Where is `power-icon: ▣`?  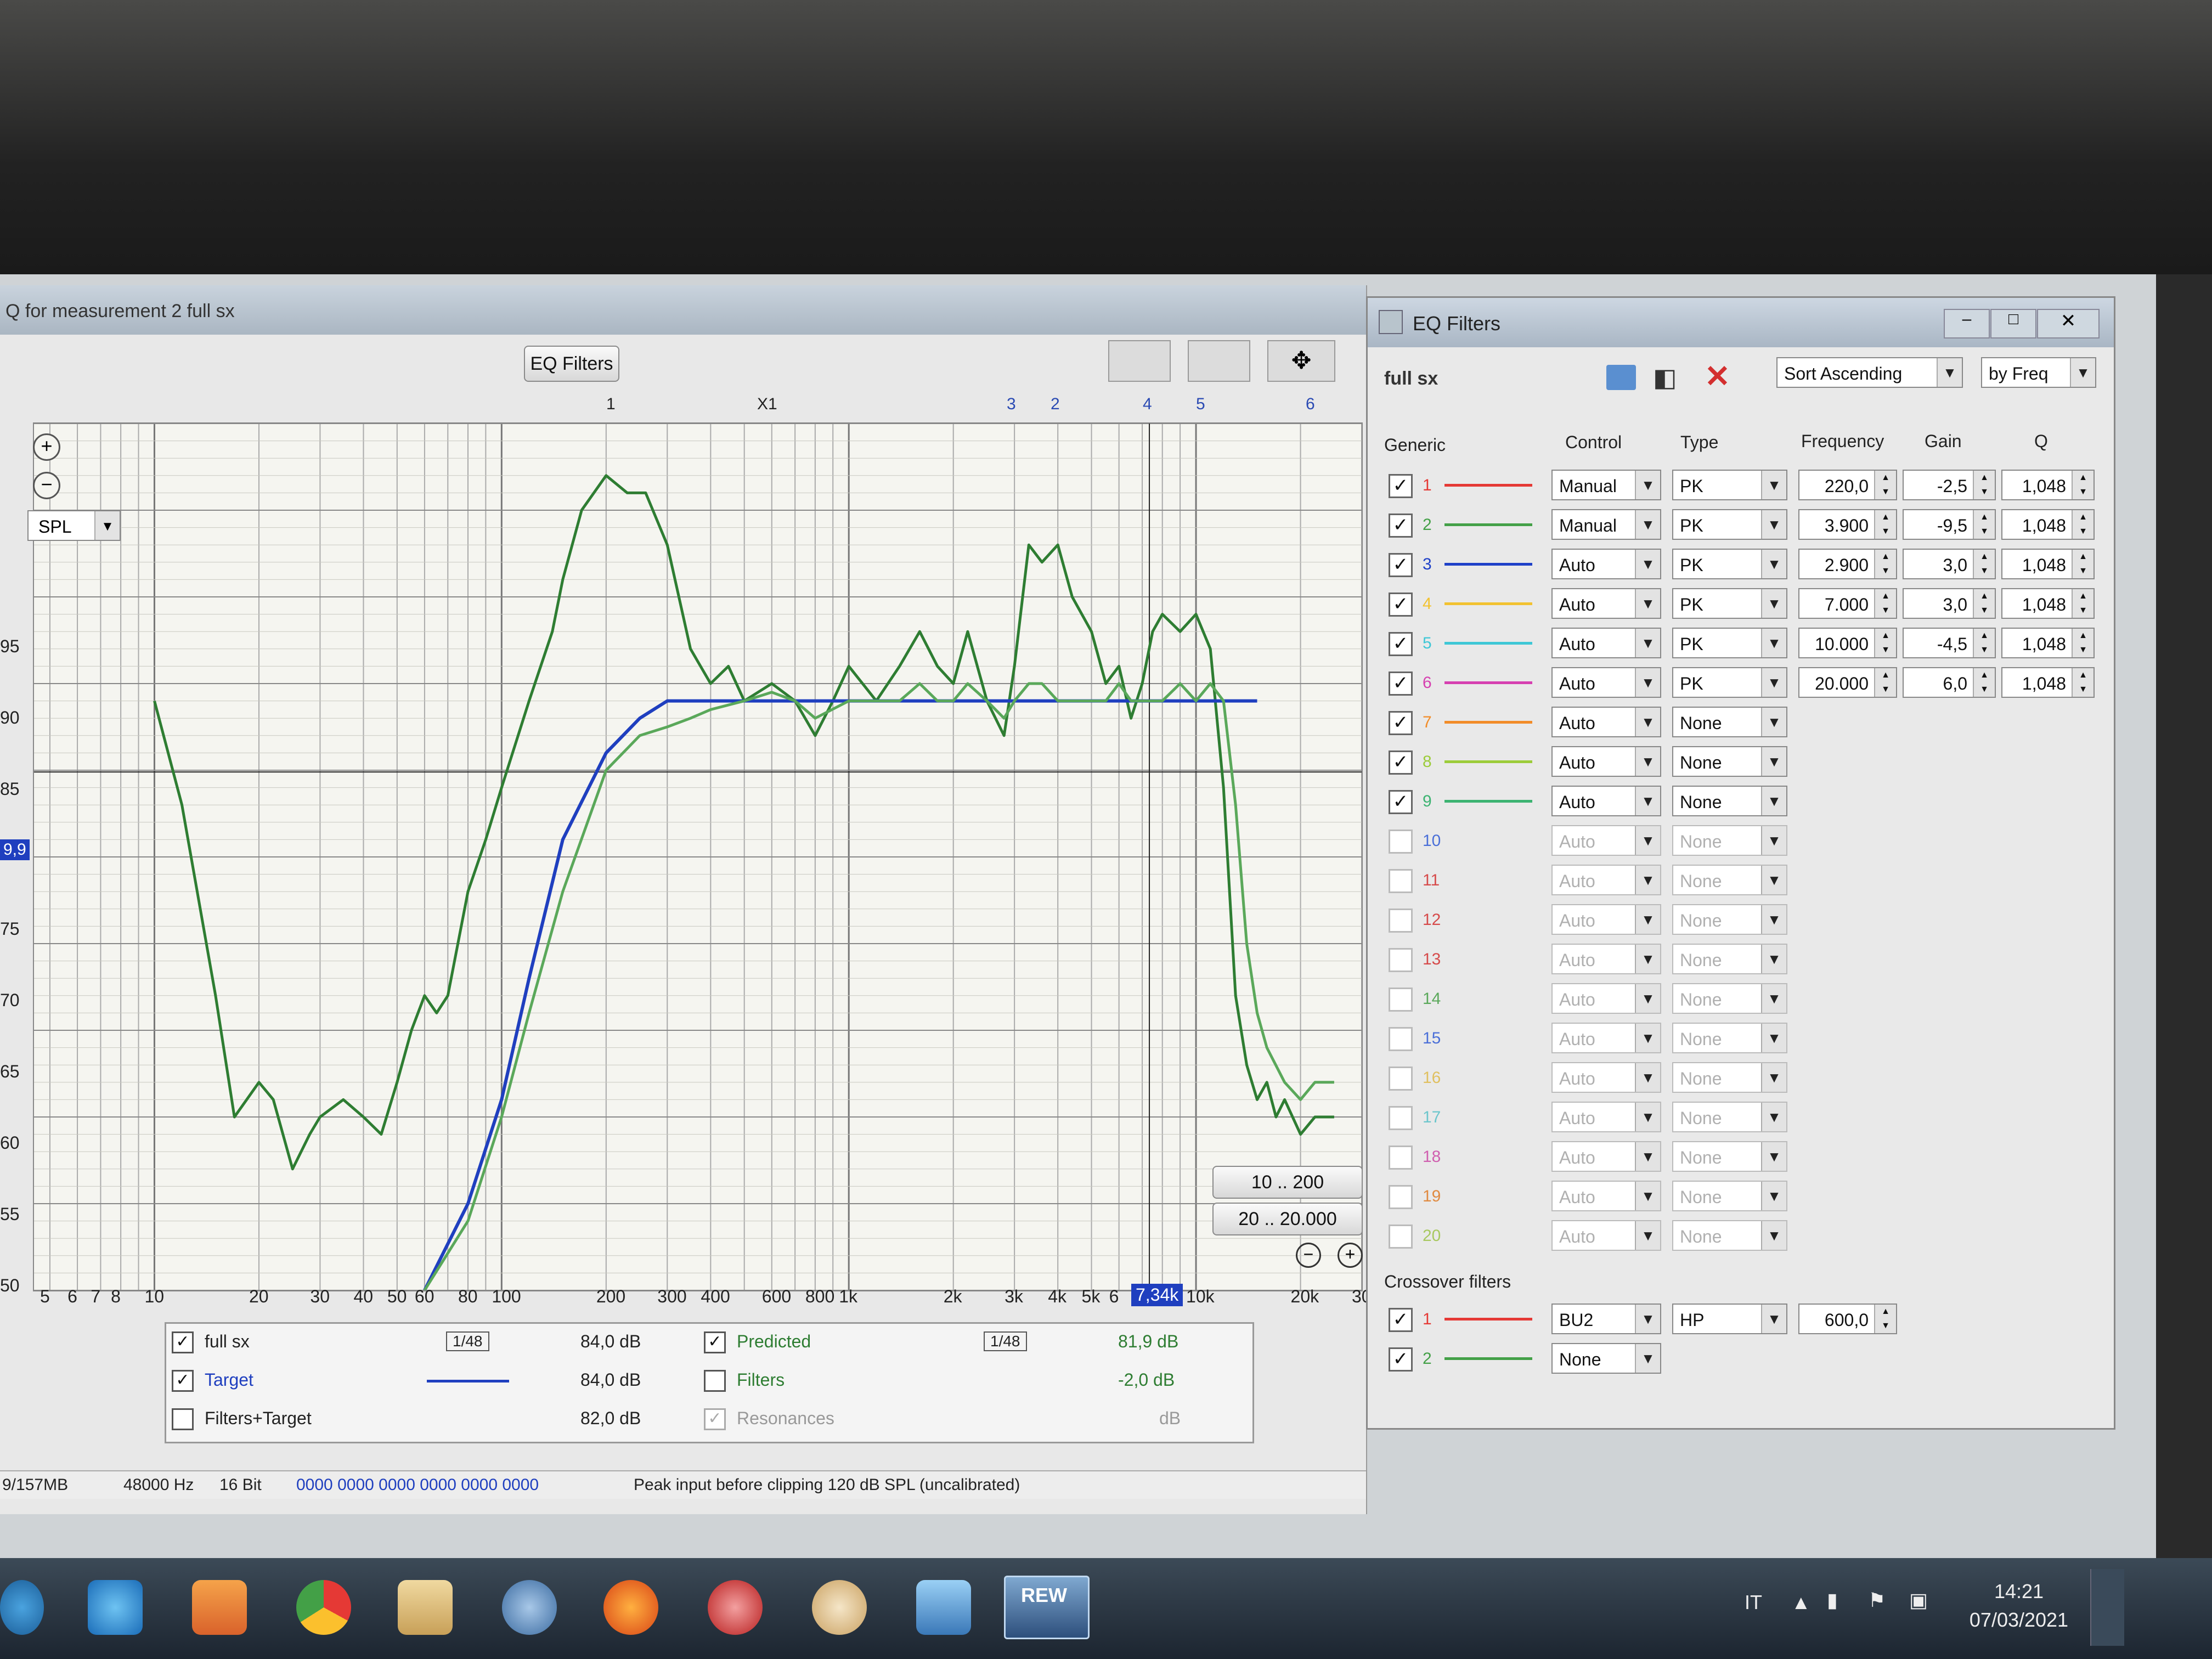 power-icon: ▣ is located at coordinates (1919, 1600).